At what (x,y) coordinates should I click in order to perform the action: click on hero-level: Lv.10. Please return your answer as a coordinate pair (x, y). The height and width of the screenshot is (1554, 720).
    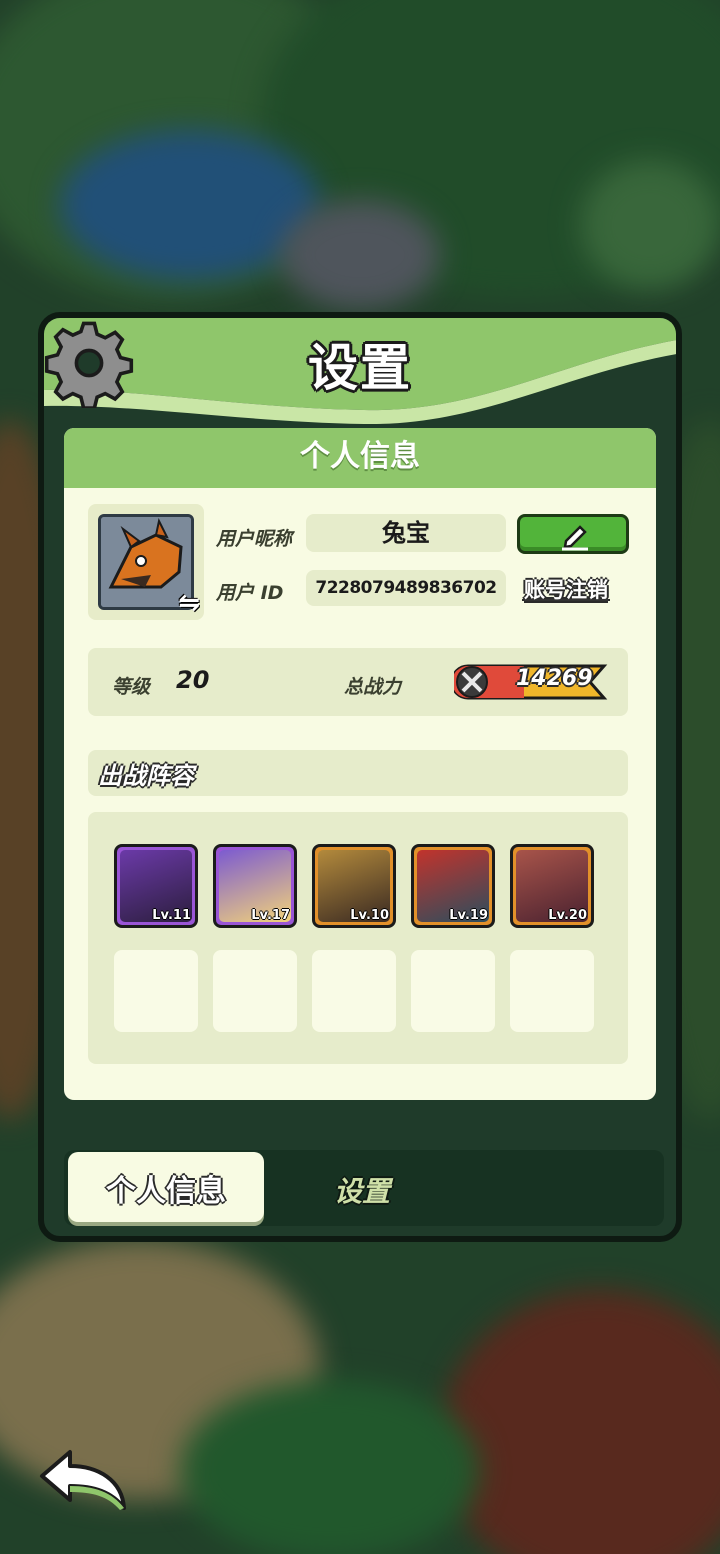
    Looking at the image, I should click on (369, 915).